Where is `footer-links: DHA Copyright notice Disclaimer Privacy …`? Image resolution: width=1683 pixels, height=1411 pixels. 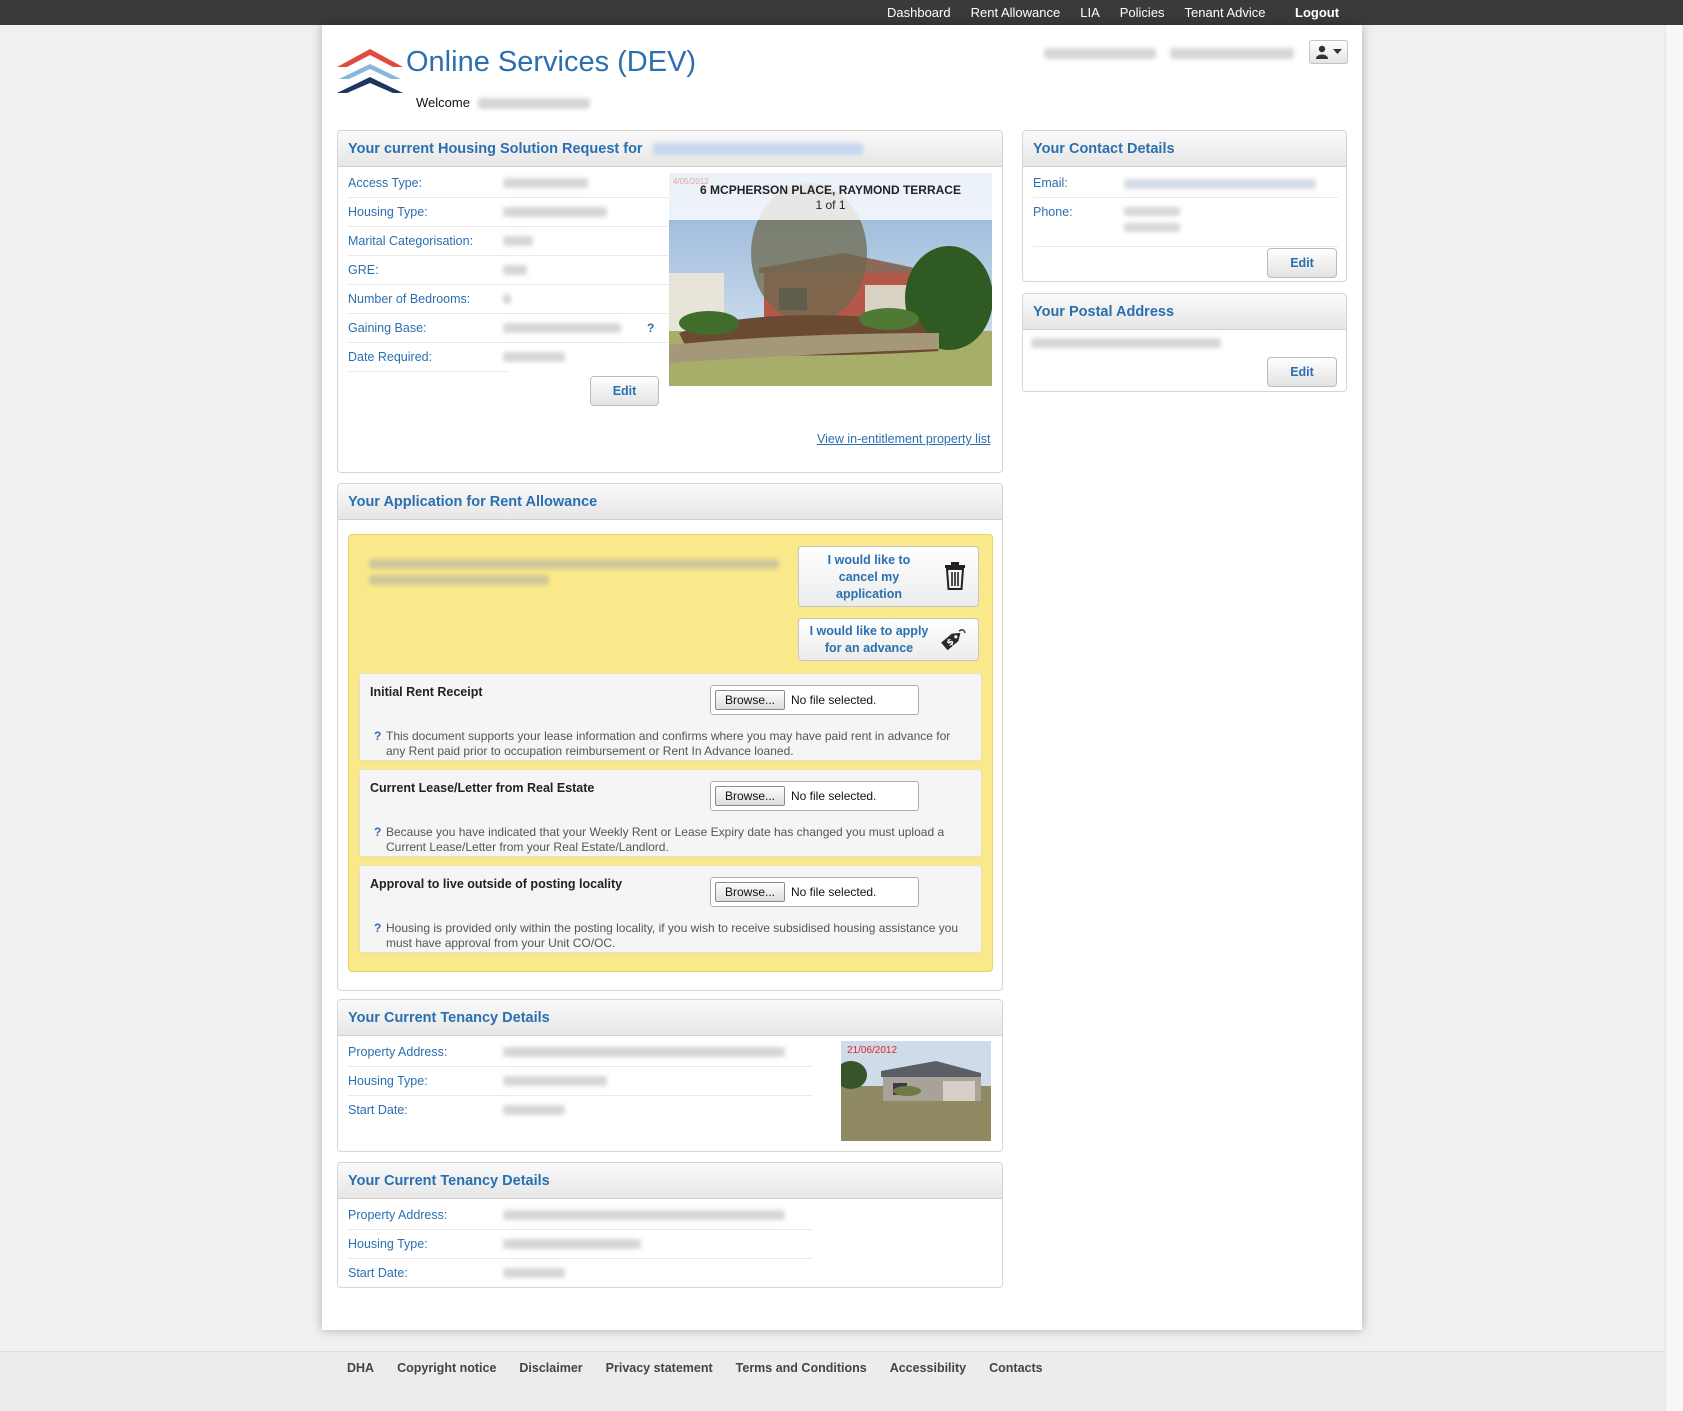 footer-links: DHA Copyright notice Disclaimer Privacy … is located at coordinates (706, 1368).